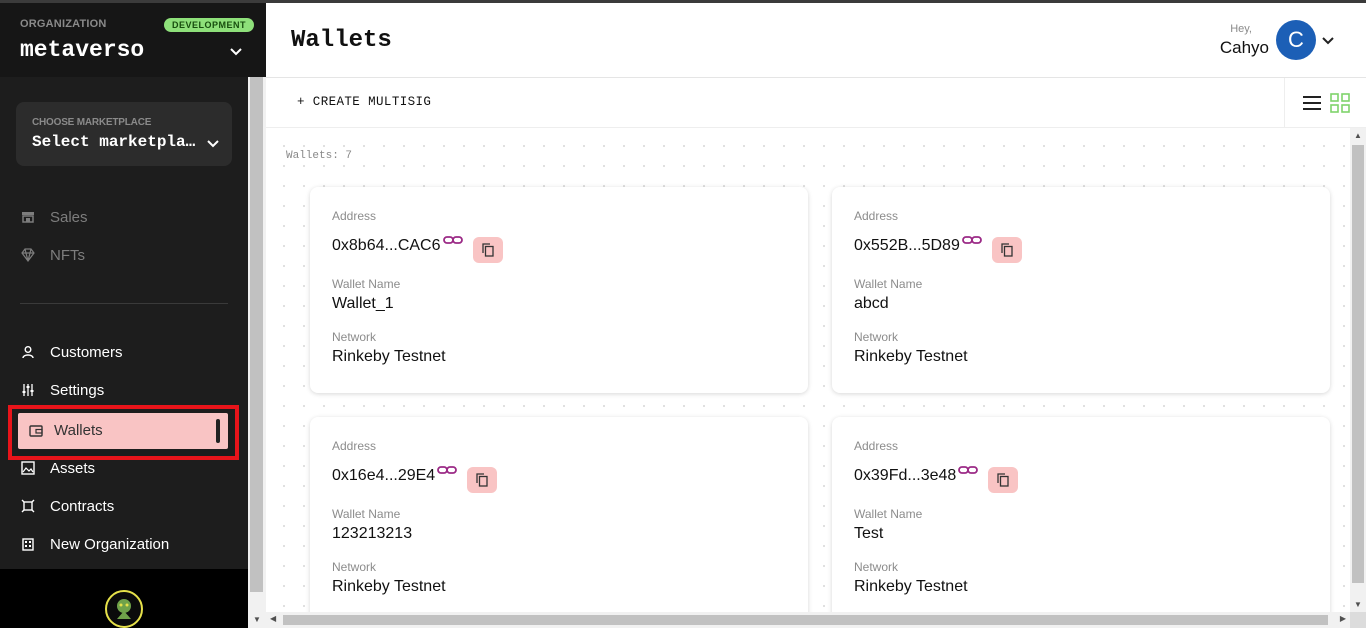 Image resolution: width=1366 pixels, height=628 pixels. Describe the element at coordinates (52, 255) in the screenshot. I see `sidebar-item-nfts: NFTs` at that location.